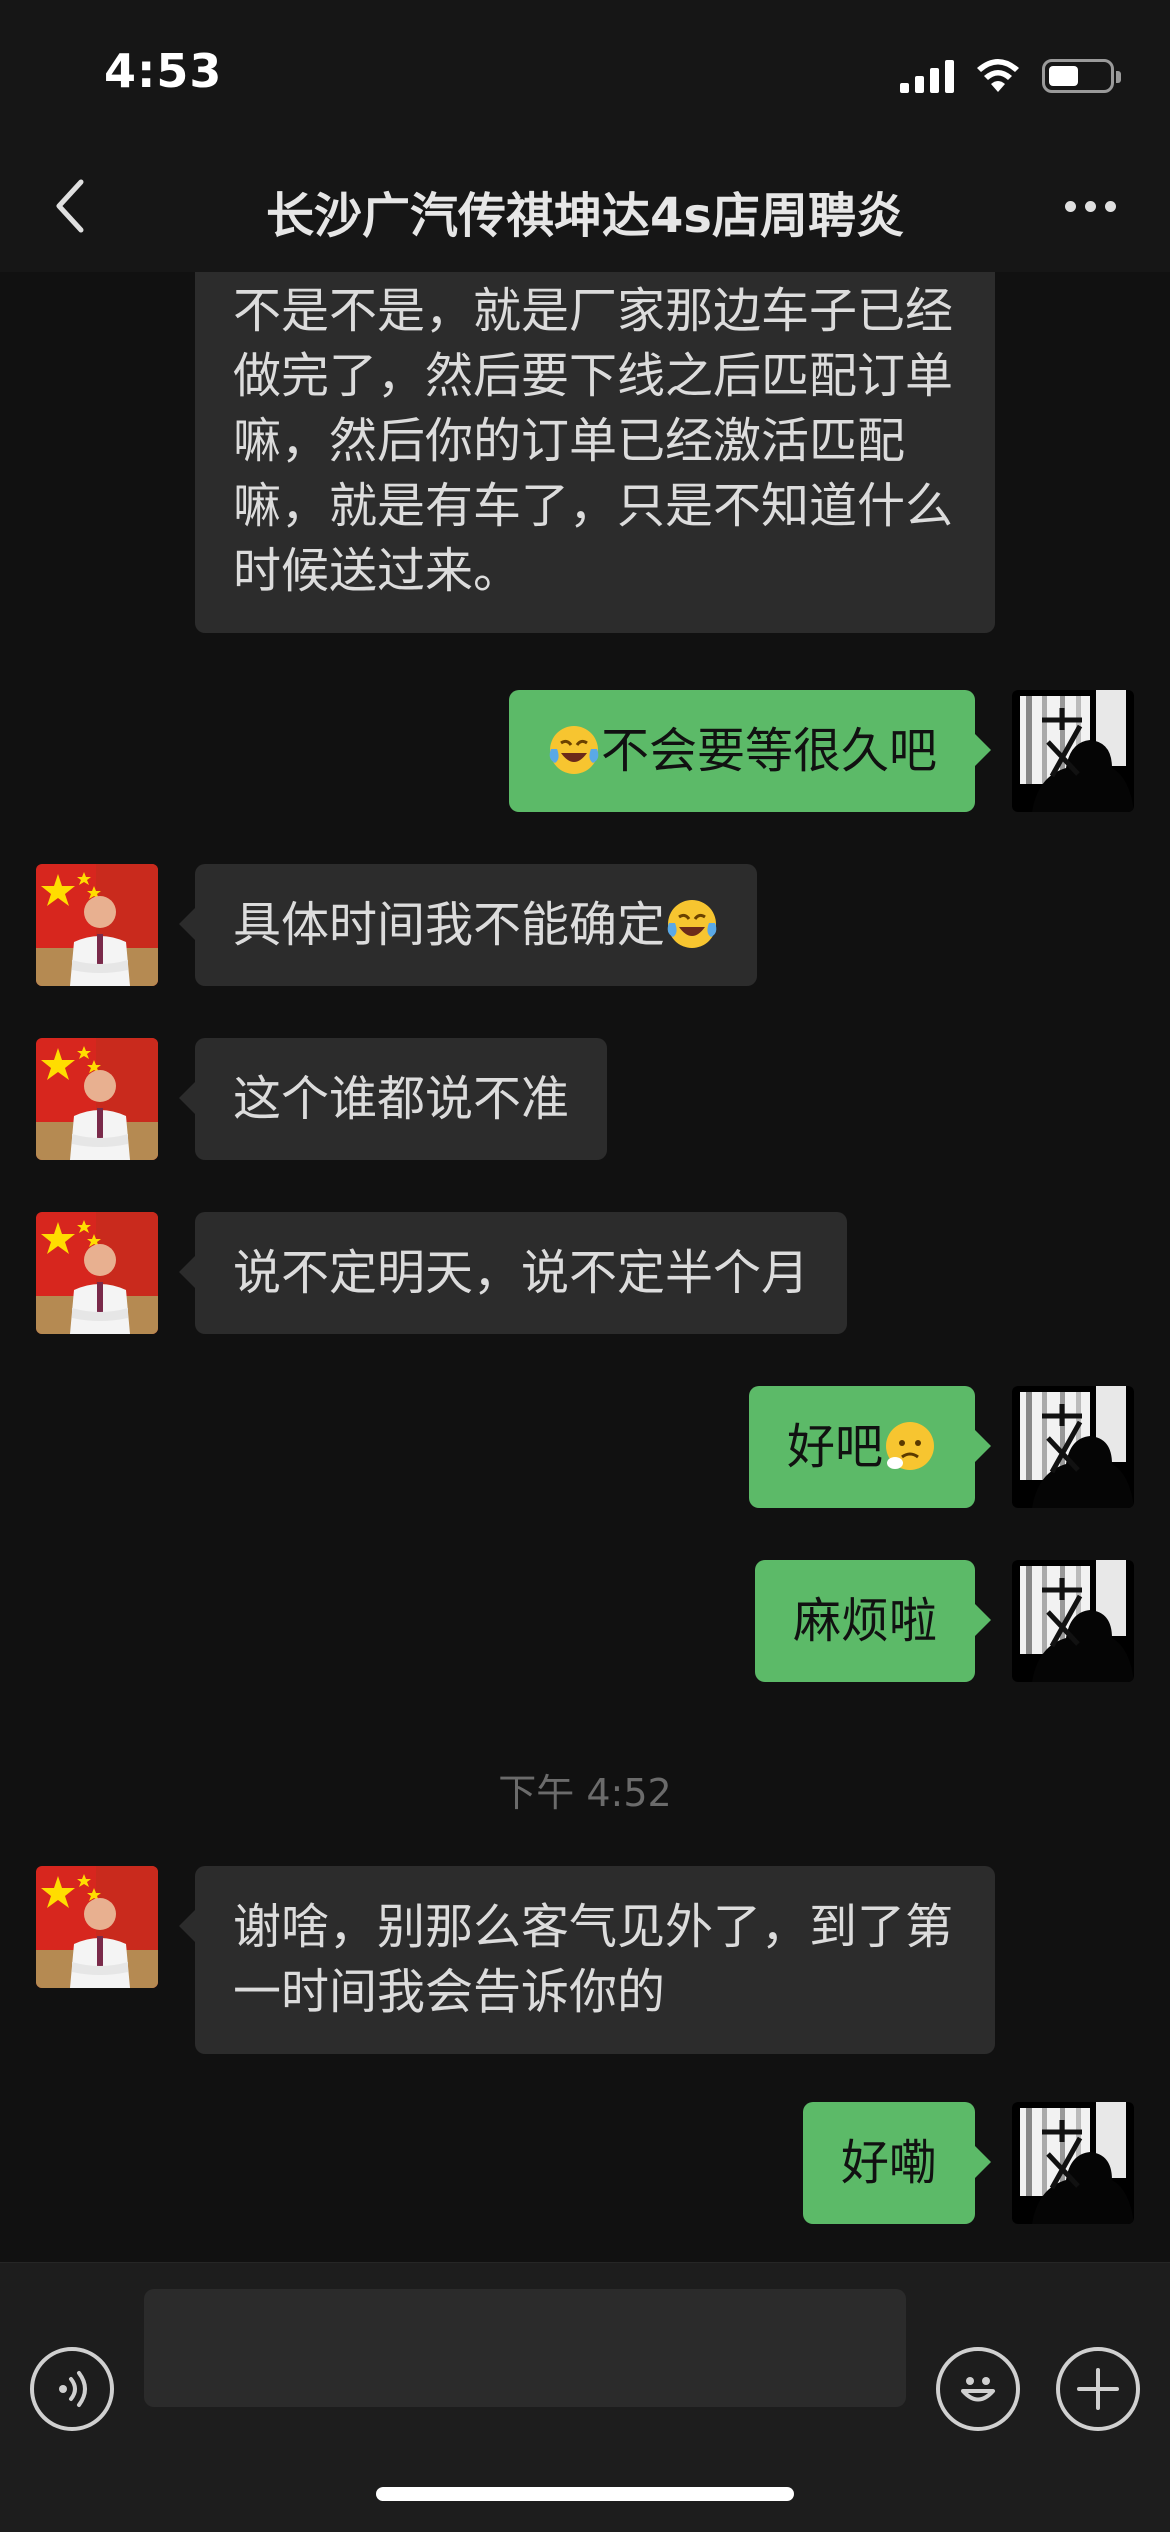 The height and width of the screenshot is (2532, 1170). What do you see at coordinates (449, 925) in the screenshot?
I see `message-text: 具体时间我不能确定` at bounding box center [449, 925].